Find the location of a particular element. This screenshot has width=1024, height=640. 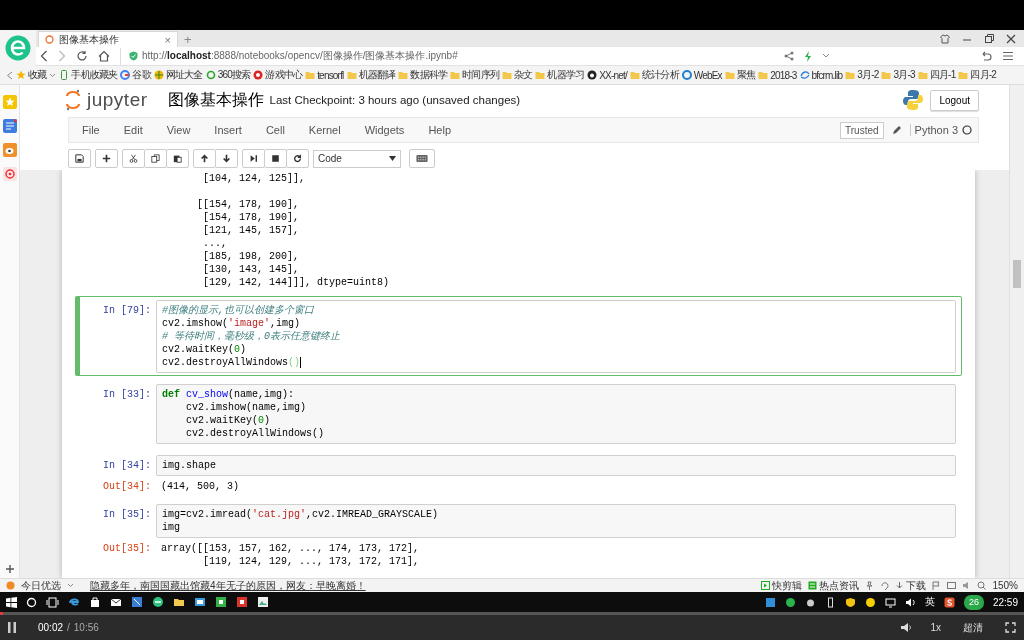

bookmark-item: 网址大全 is located at coordinates (178, 75).